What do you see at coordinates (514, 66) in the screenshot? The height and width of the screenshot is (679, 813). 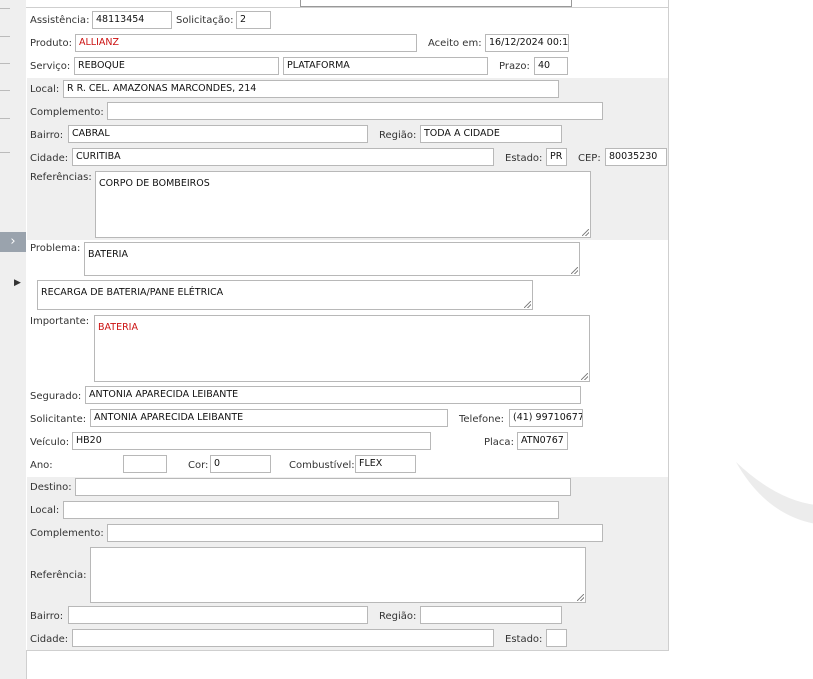 I see `prazo-label: Prazo:` at bounding box center [514, 66].